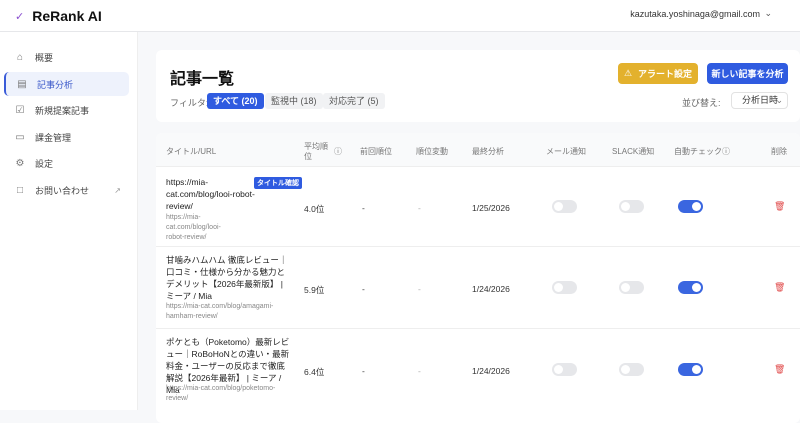 This screenshot has width=800, height=423. I want to click on sidebar-item-label: 設定, so click(44, 163).